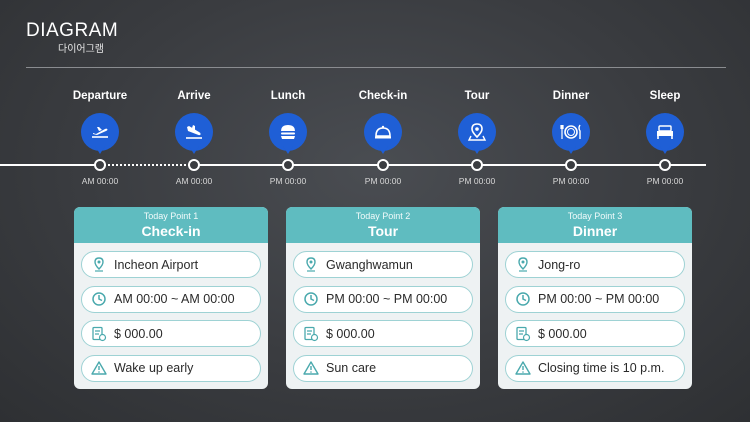  What do you see at coordinates (665, 96) in the screenshot?
I see `step-label: Sleep` at bounding box center [665, 96].